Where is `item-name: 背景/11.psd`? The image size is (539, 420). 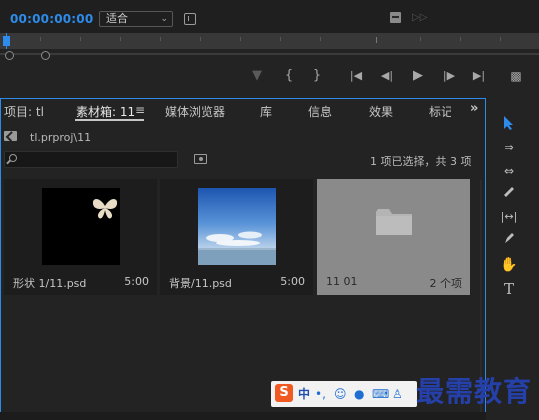
item-name: 背景/11.psd is located at coordinates (200, 283).